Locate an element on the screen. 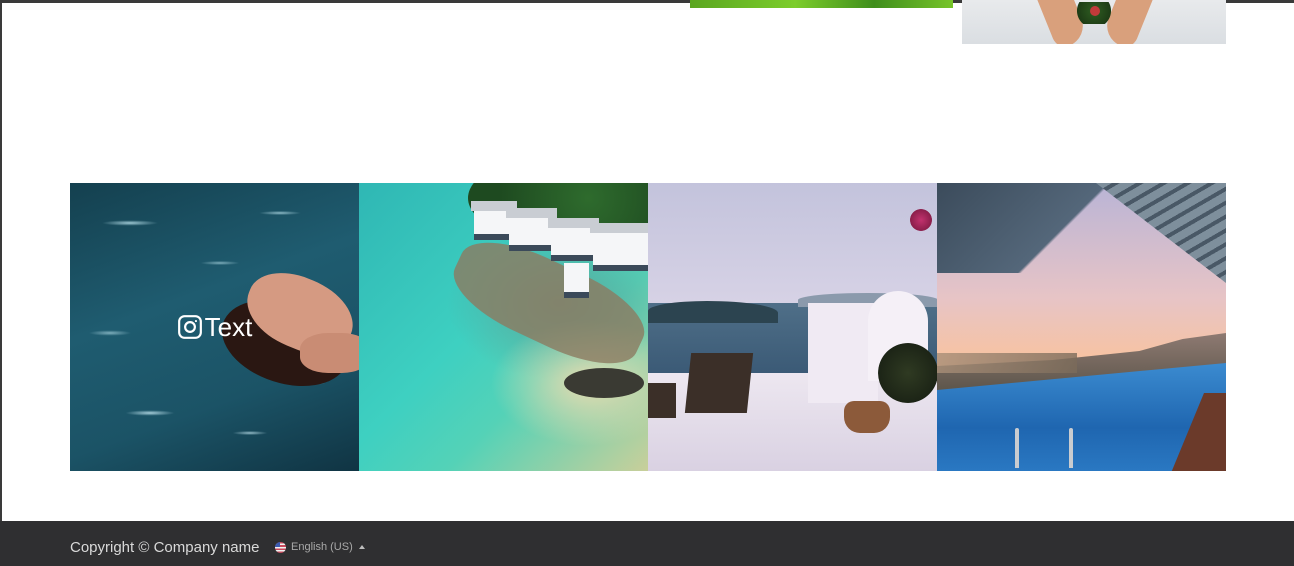 The width and height of the screenshot is (1294, 566). tile-hover-overlay: Text is located at coordinates (214, 327).